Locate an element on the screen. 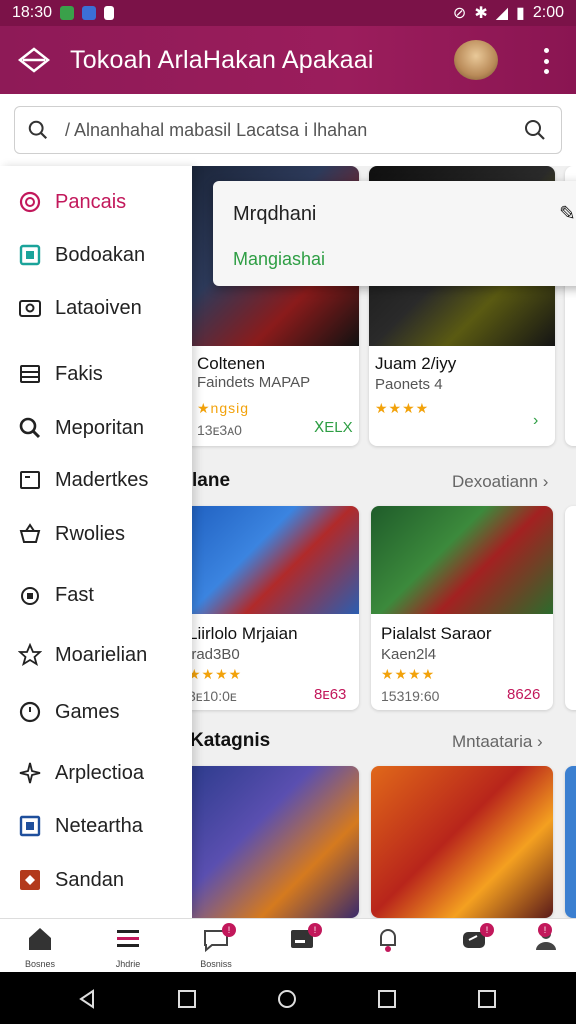  see-more-label: Dexoatiann is located at coordinates (495, 481).